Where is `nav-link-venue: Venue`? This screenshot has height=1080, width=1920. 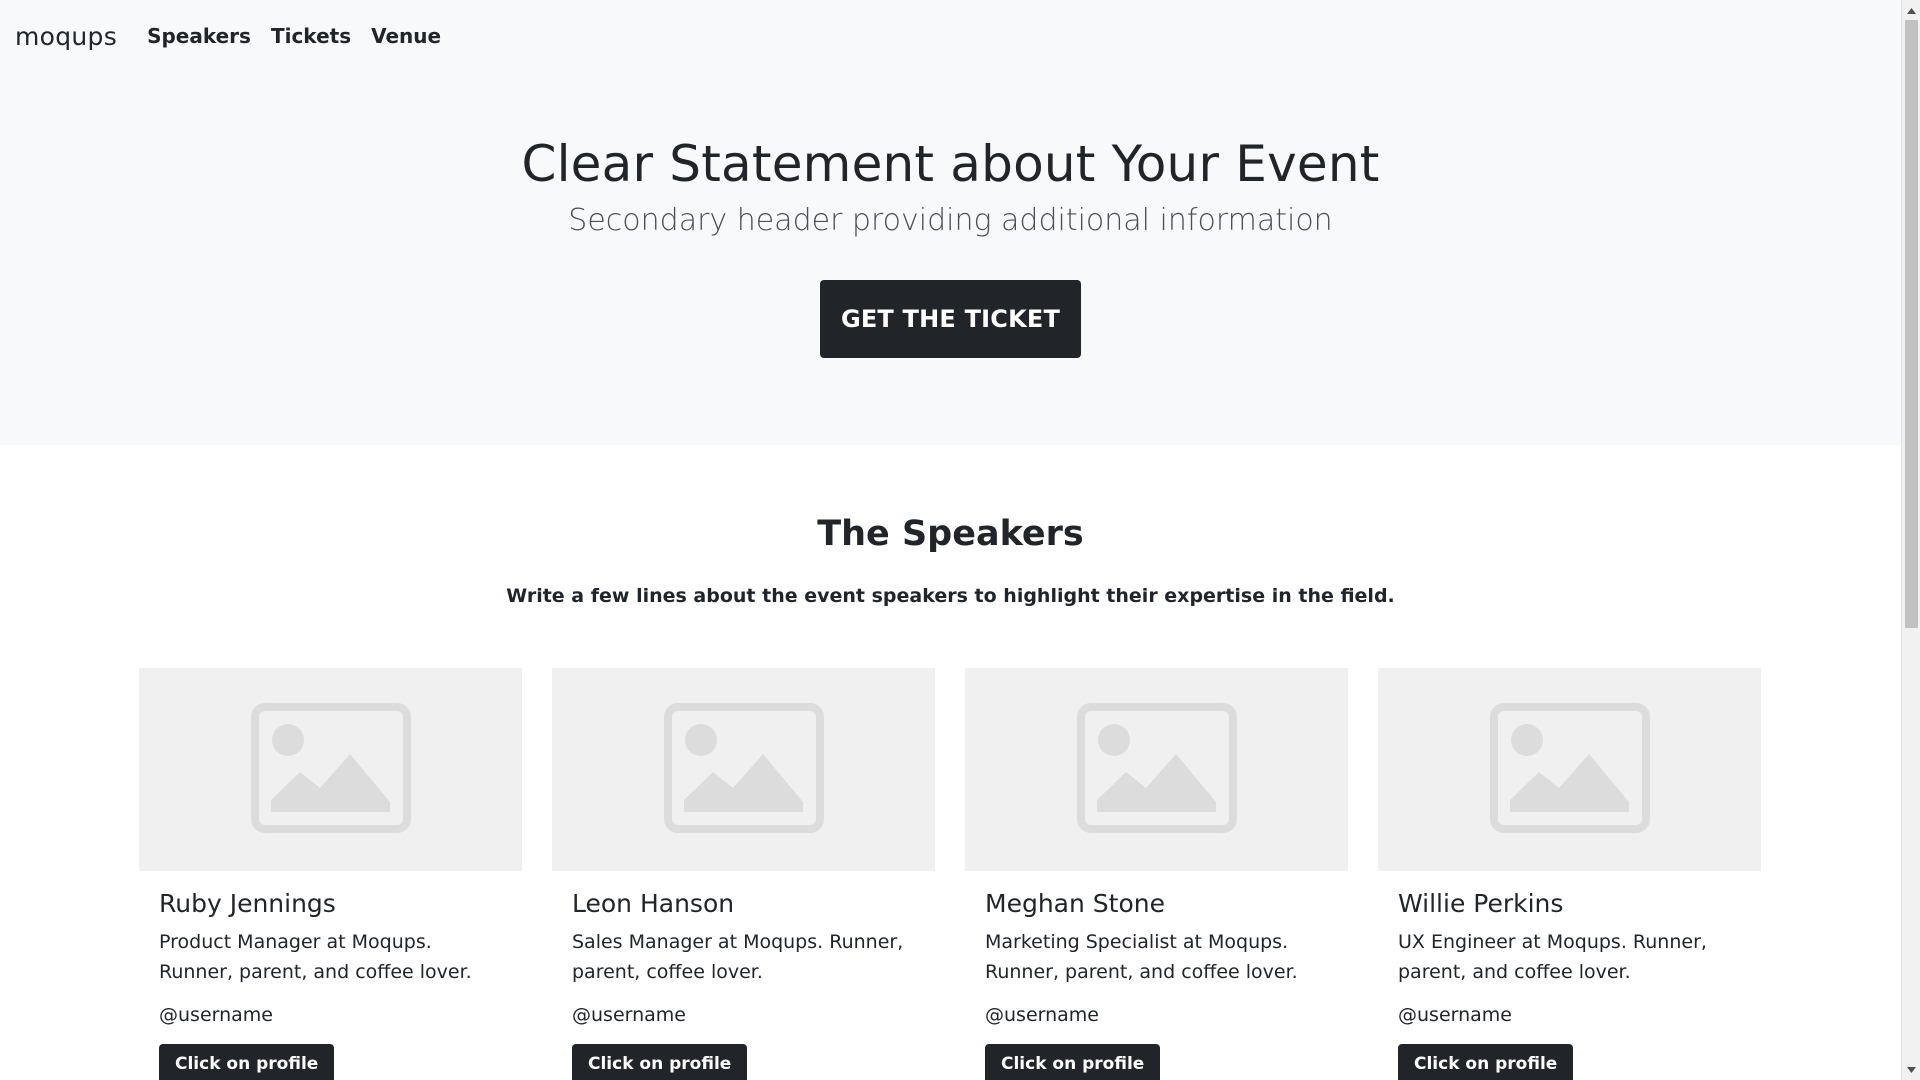 nav-link-venue: Venue is located at coordinates (406, 36).